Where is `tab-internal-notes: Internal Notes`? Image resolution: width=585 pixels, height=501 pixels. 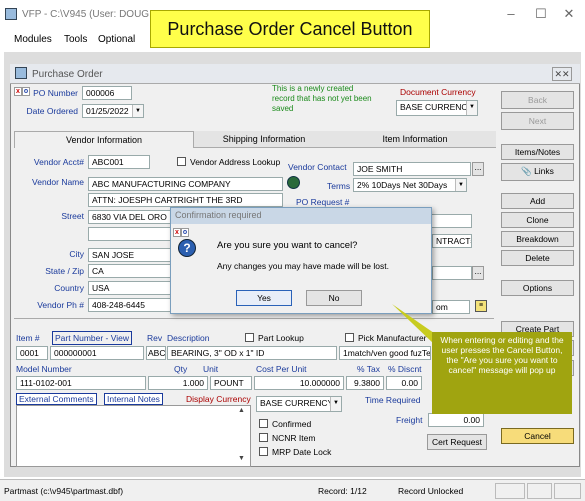
tab-internal-notes: Internal Notes is located at coordinates (133, 399).